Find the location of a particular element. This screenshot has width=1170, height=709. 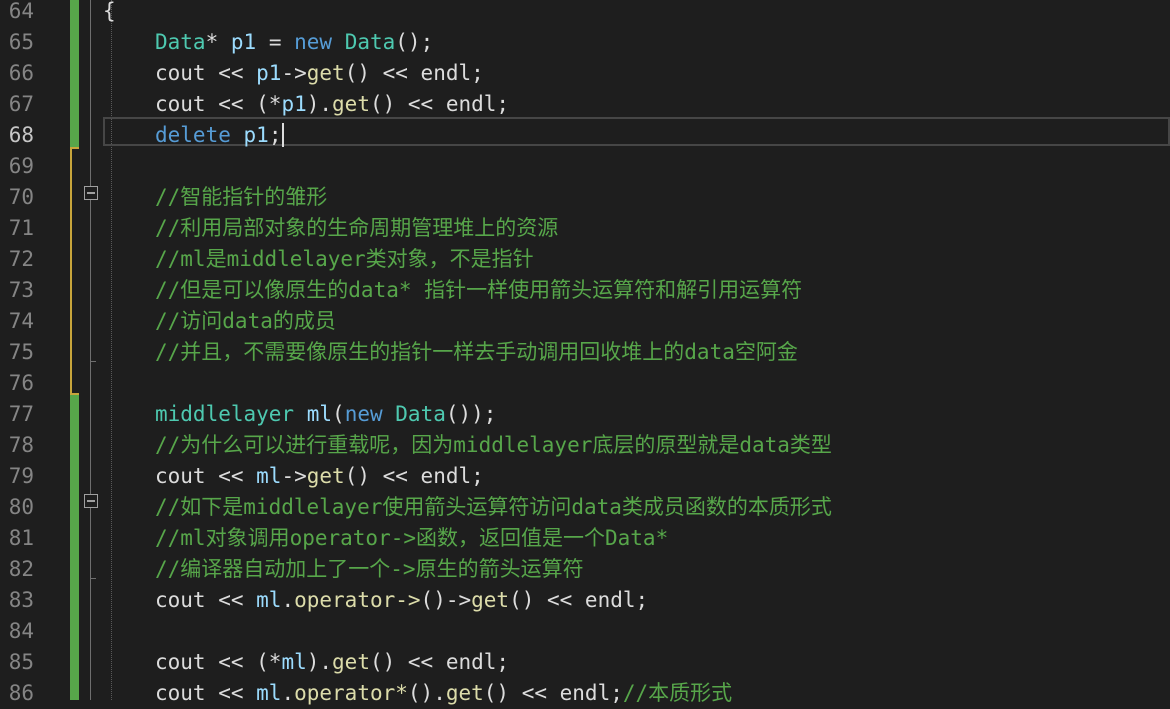

line-number: 78 is located at coordinates (21, 445).